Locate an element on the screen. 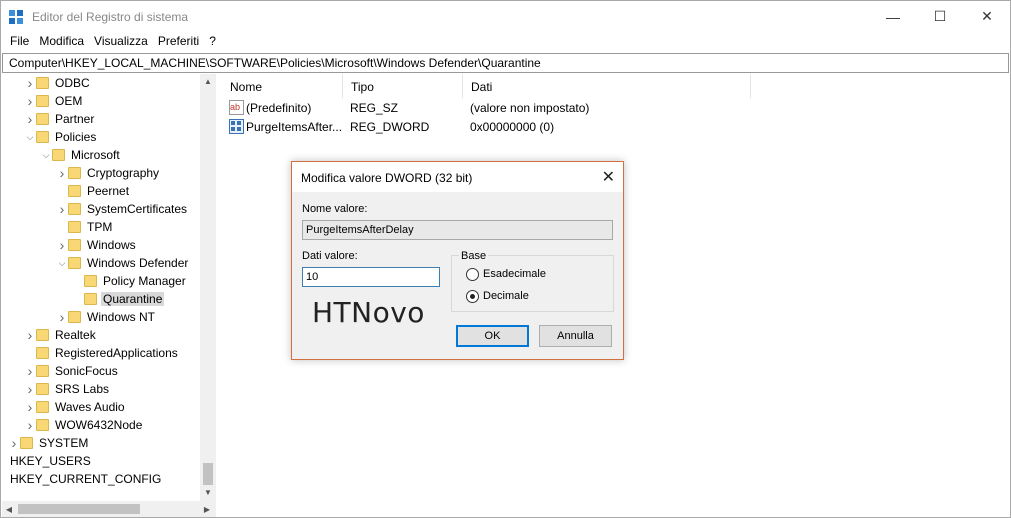 This screenshot has width=1011, height=518. menu-preferiti: Preferiti is located at coordinates (178, 42).